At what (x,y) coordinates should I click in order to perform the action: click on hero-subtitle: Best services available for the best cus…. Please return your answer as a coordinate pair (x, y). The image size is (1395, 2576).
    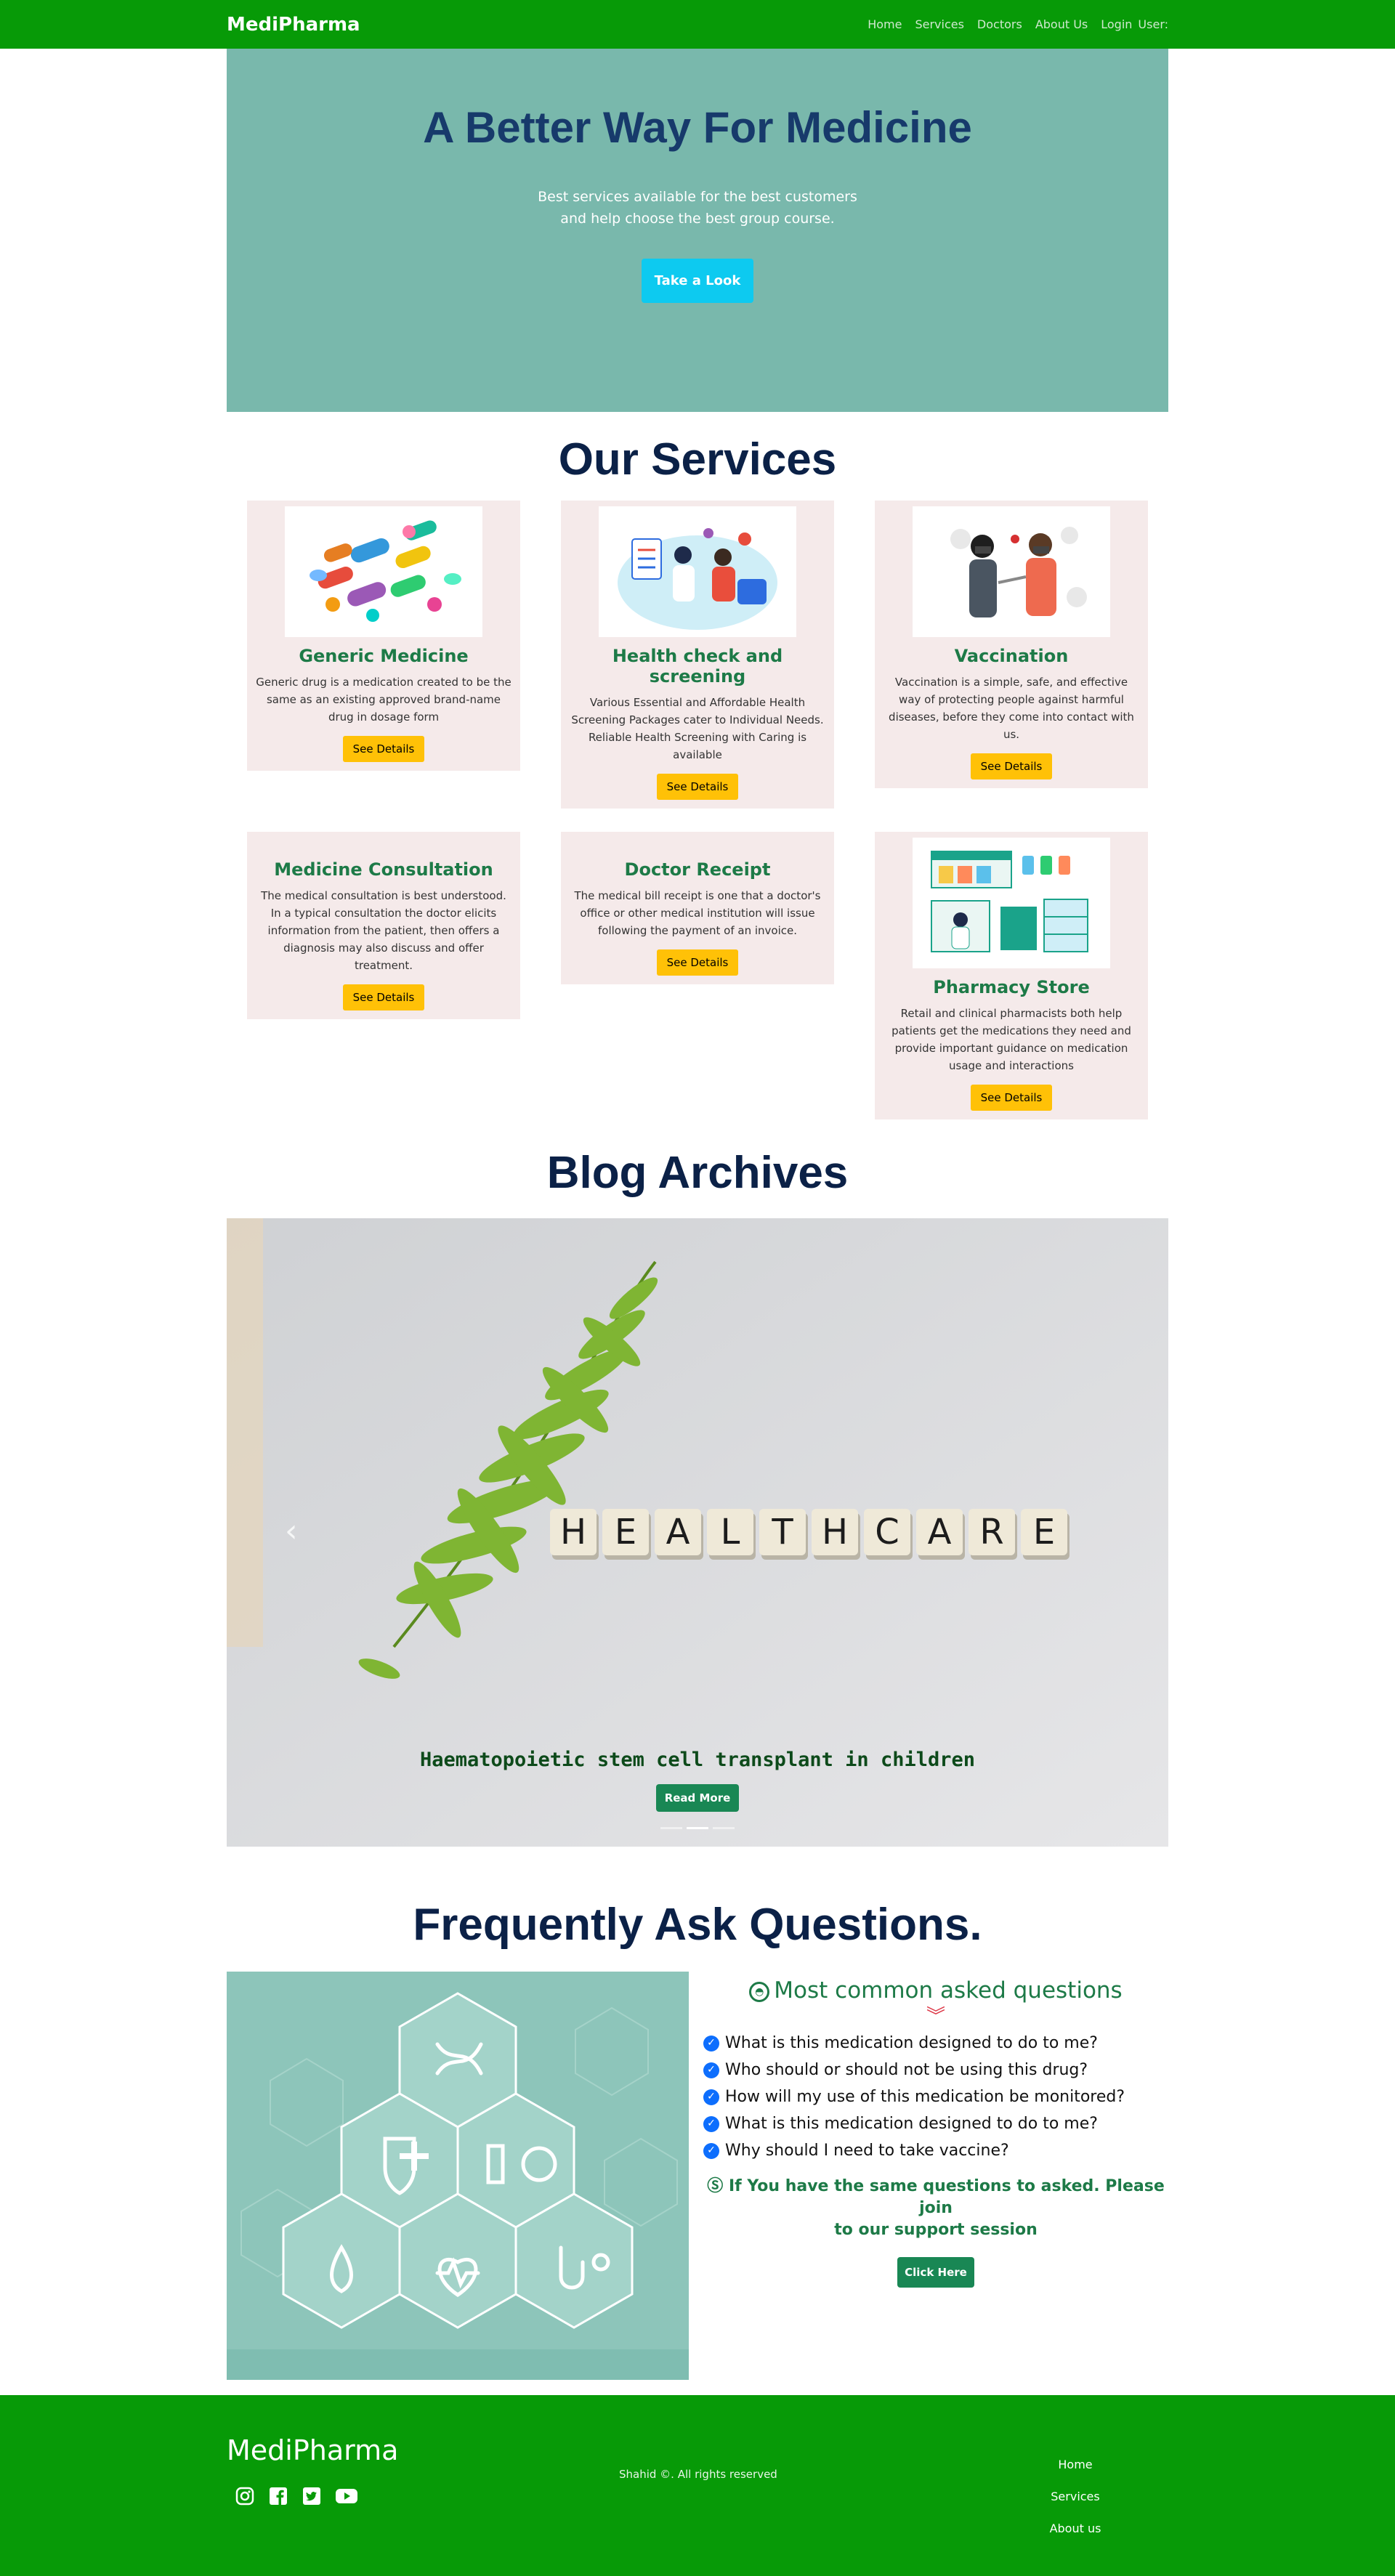
    Looking at the image, I should click on (698, 208).